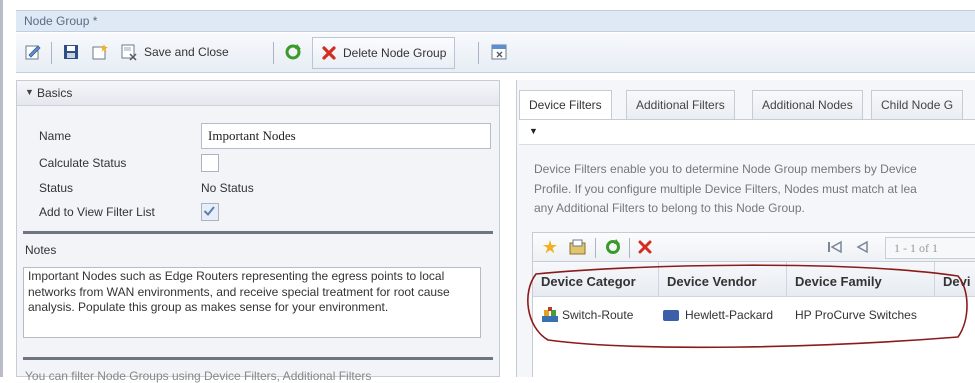 Image resolution: width=975 pixels, height=383 pixels. What do you see at coordinates (499, 52) in the screenshot?
I see `close-form-icon` at bounding box center [499, 52].